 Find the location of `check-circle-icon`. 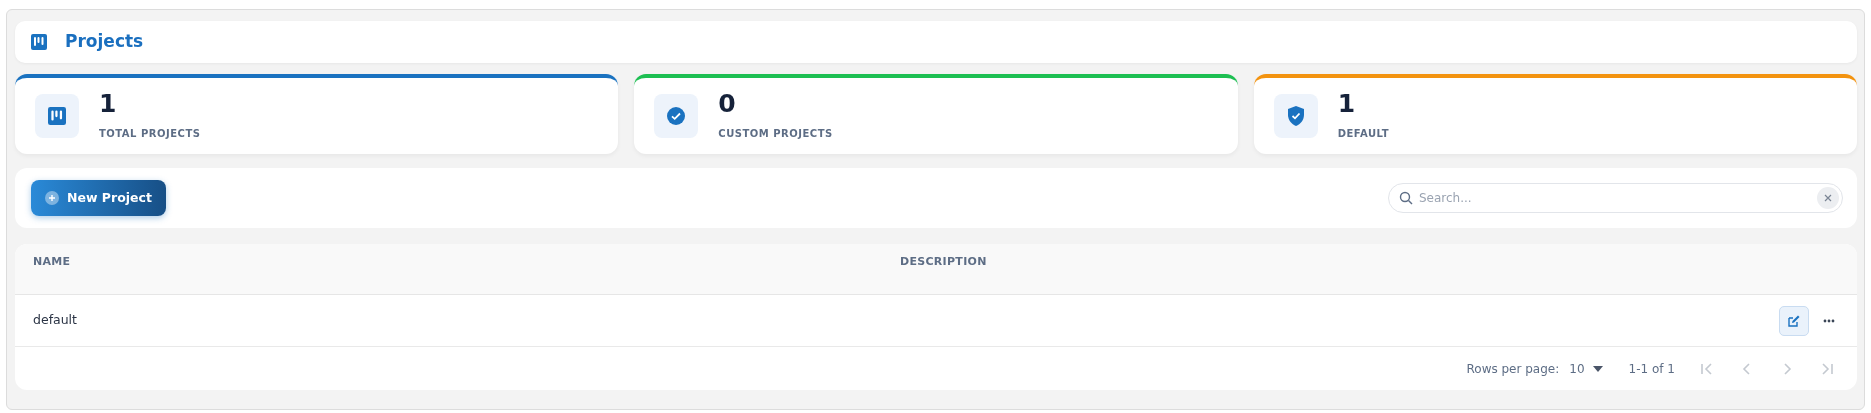

check-circle-icon is located at coordinates (676, 116).